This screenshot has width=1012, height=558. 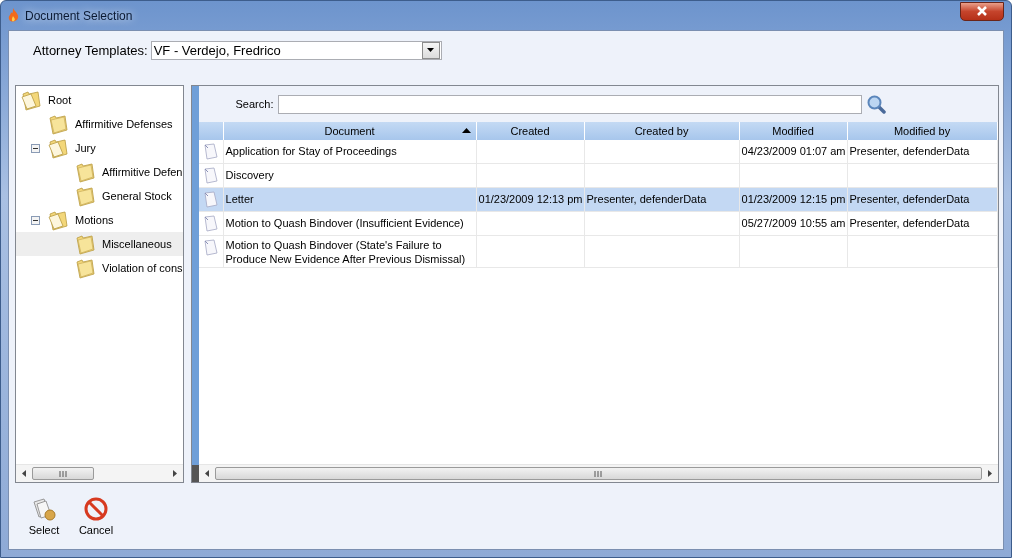 What do you see at coordinates (793, 199) in the screenshot?
I see `table-cell: 01/23/2009 12:15 pm` at bounding box center [793, 199].